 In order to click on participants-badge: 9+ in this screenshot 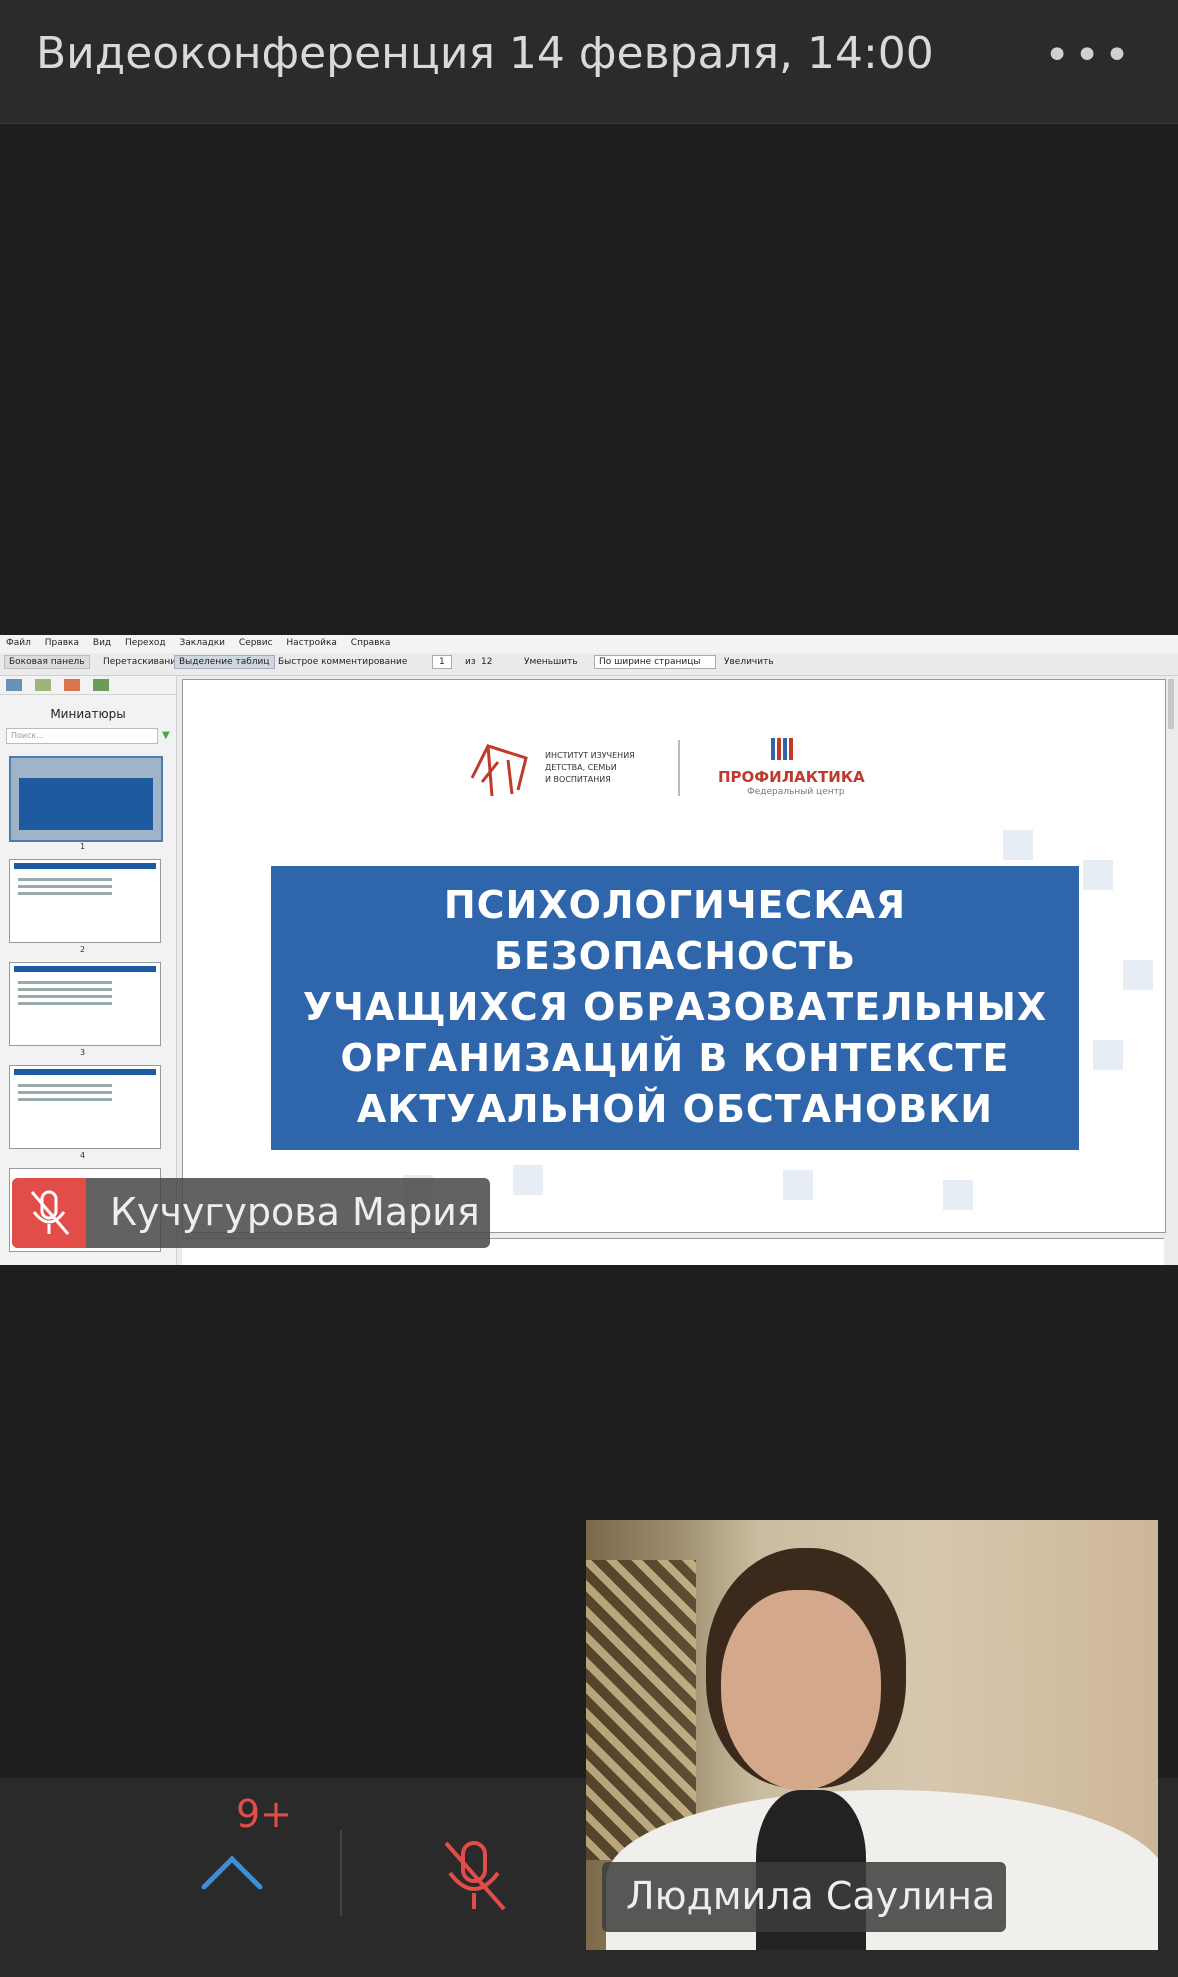, I will do `click(264, 1814)`.